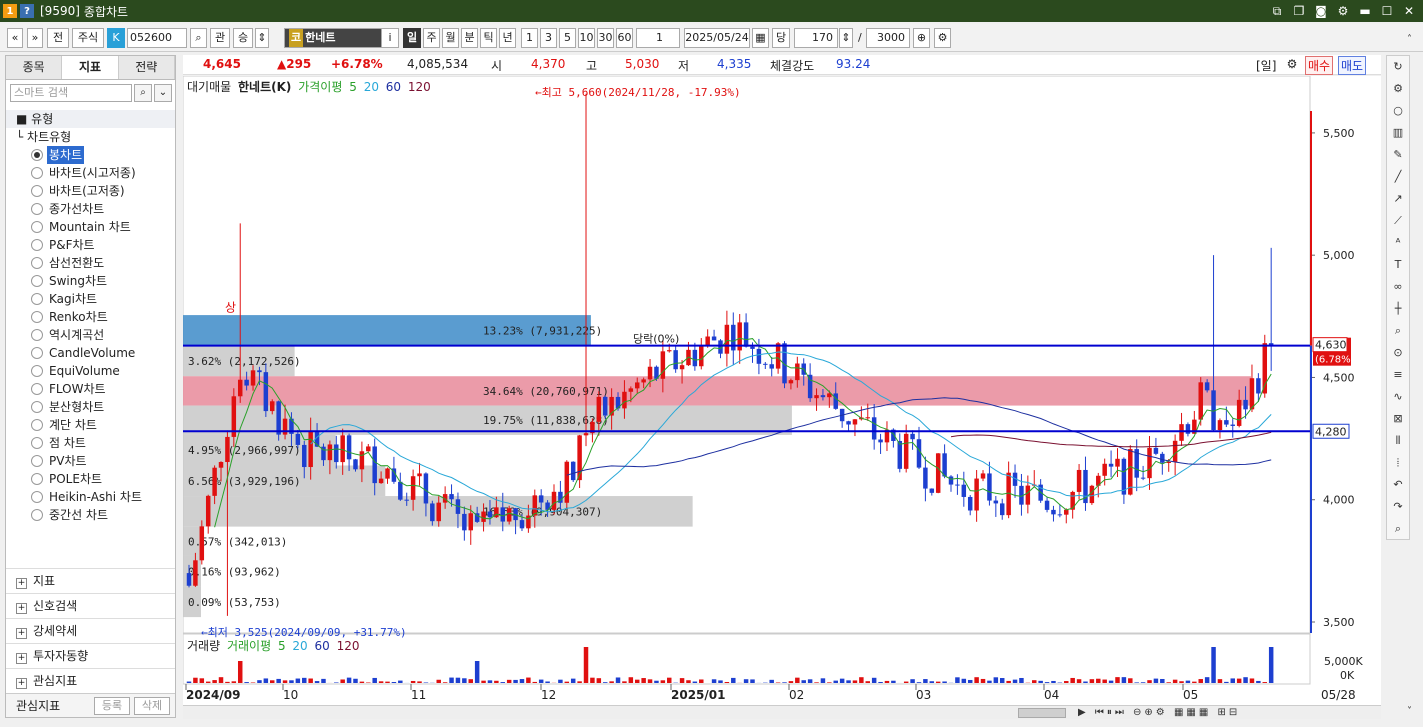 This screenshot has height=727, width=1423. I want to click on register-button: 등록, so click(112, 706).